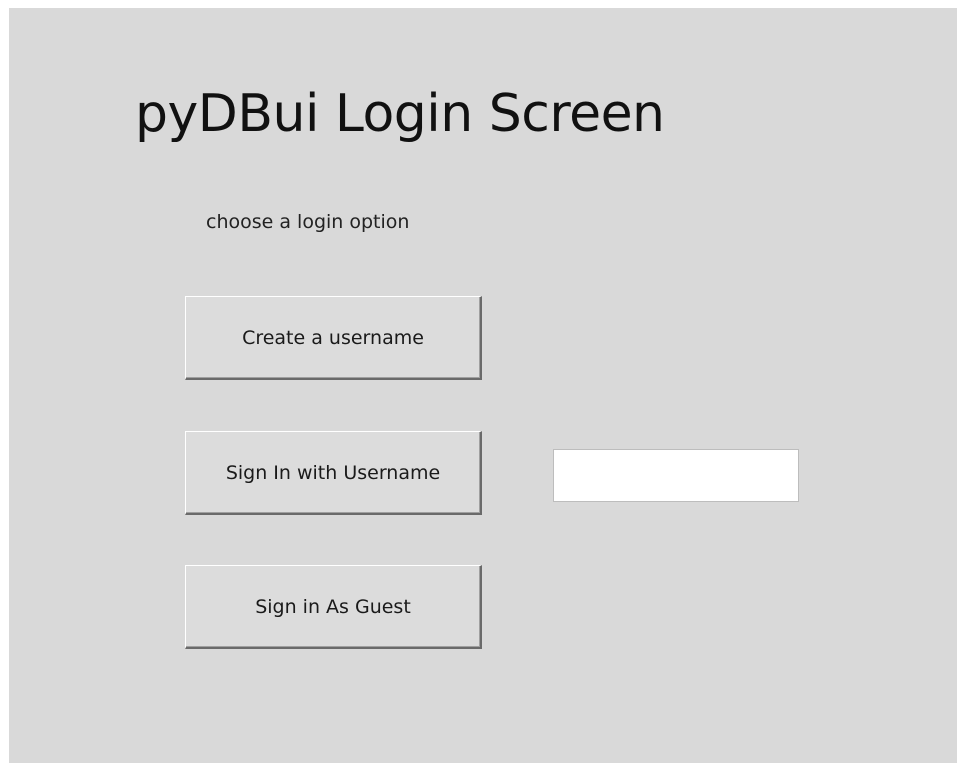  What do you see at coordinates (676, 475) in the screenshot?
I see `username-input` at bounding box center [676, 475].